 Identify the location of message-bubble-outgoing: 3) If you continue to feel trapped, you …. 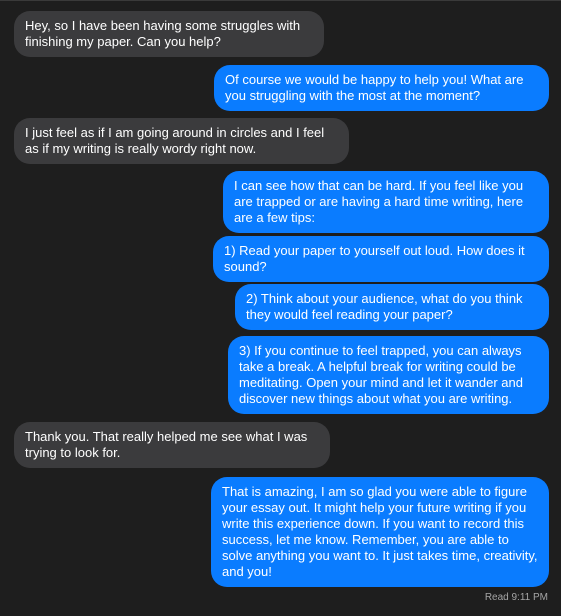
(391, 375).